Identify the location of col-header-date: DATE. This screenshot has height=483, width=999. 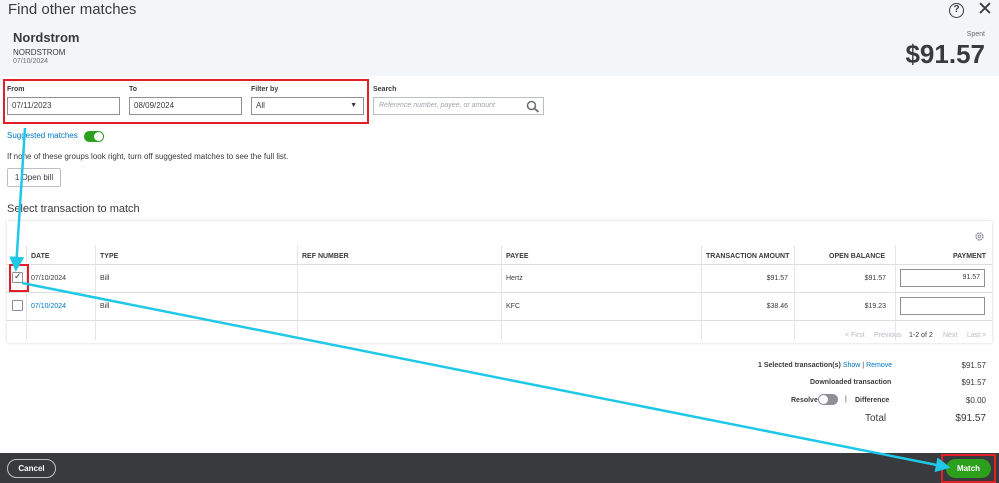
(40, 256).